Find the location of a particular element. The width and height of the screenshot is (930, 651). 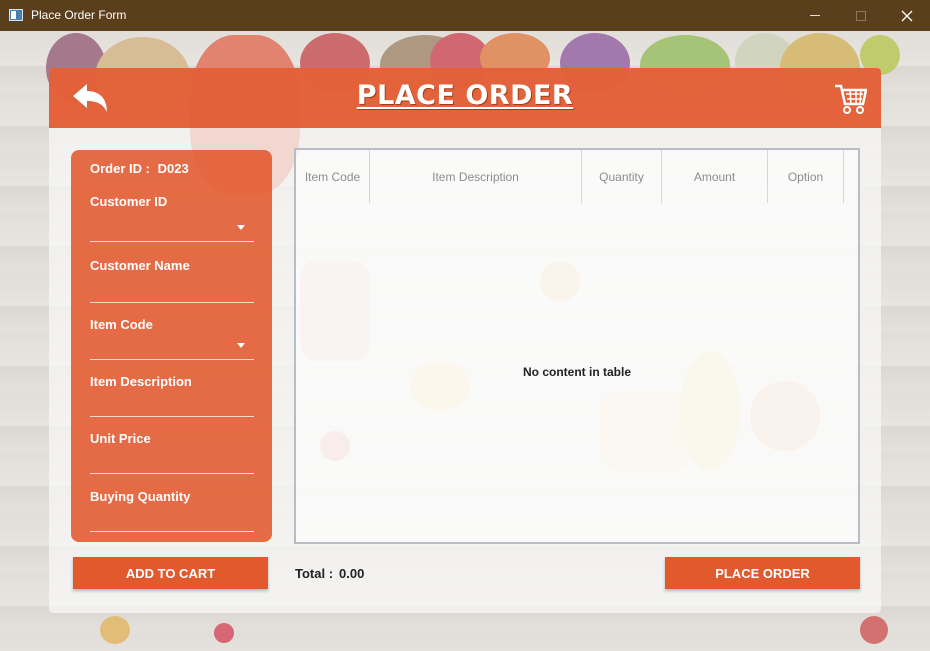

close-icon is located at coordinates (907, 15).